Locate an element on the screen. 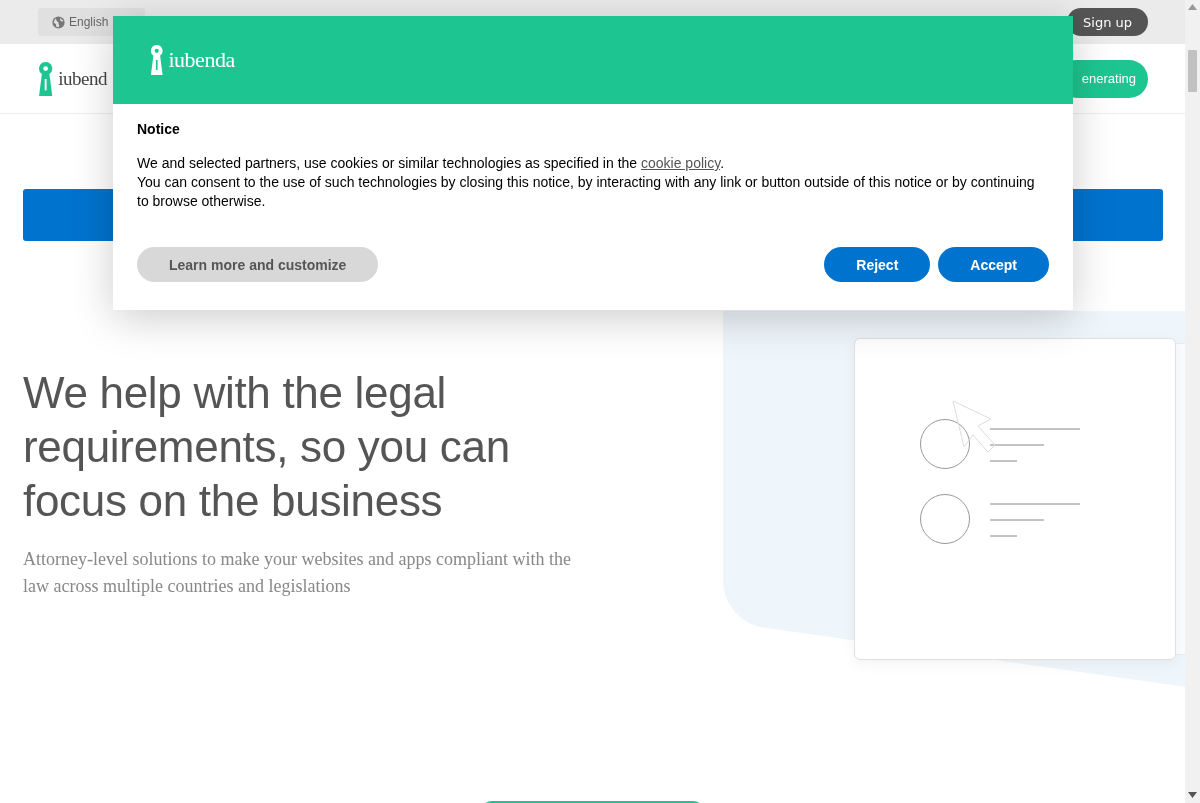 This screenshot has width=1200, height=803. notice-title: Notice is located at coordinates (159, 129).